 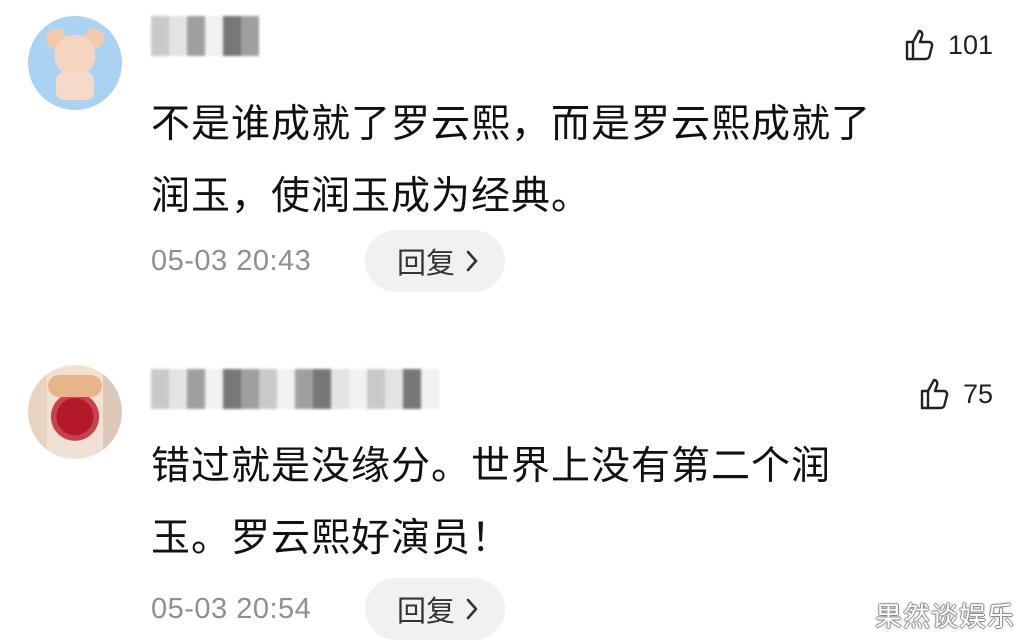 I want to click on comment-meta: 05-03 20:43 回复, so click(x=328, y=261).